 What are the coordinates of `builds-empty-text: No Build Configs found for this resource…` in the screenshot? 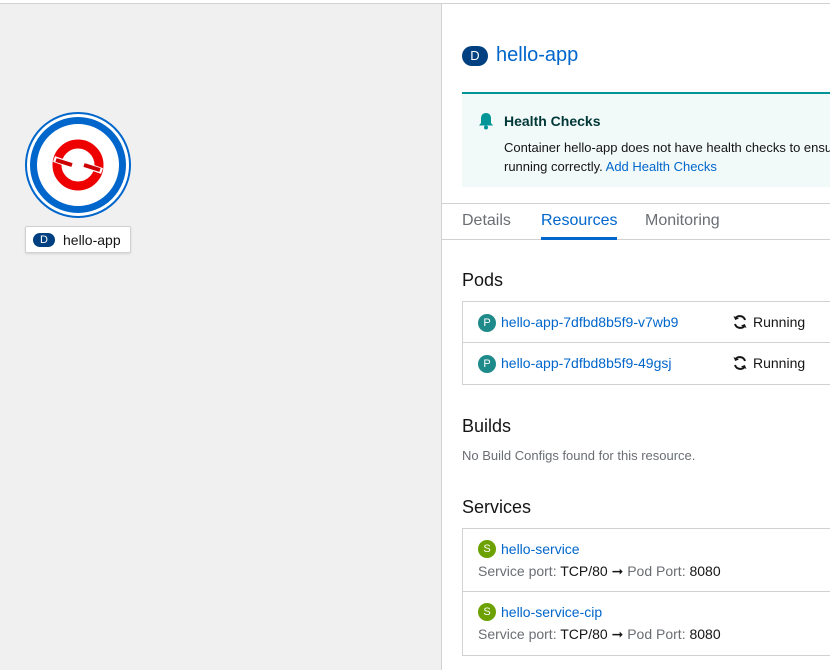 It's located at (579, 455).